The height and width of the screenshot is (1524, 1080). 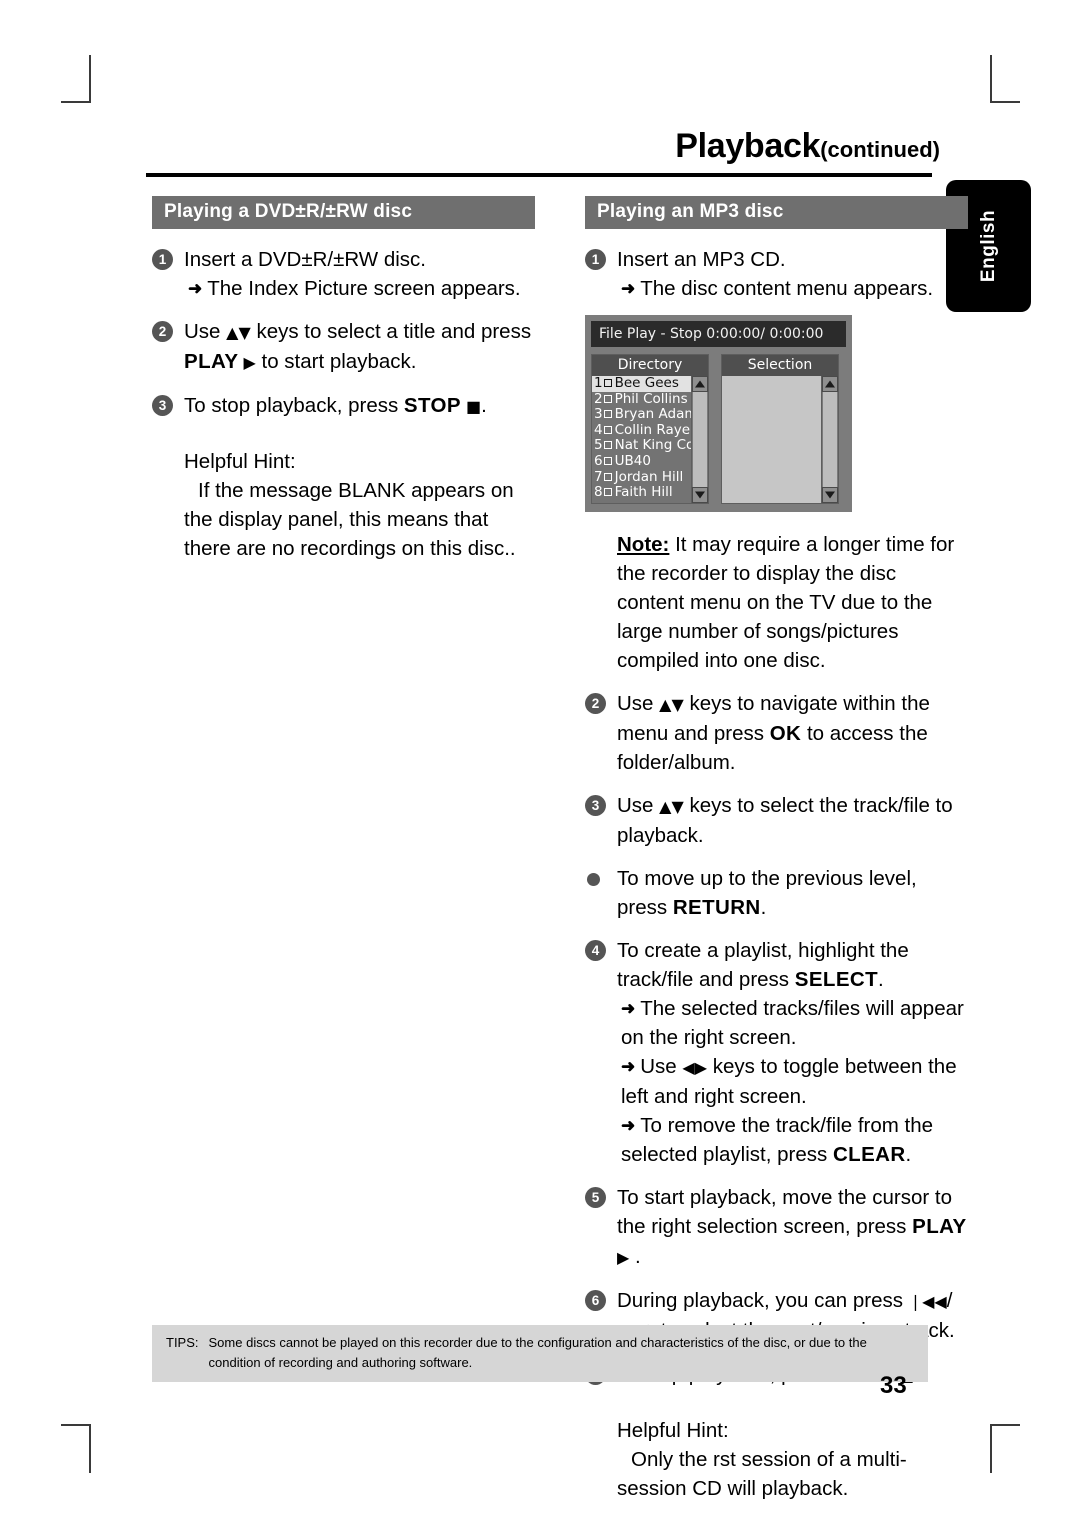 I want to click on step-text: Insert a DVD±R/±RW disc., so click(x=305, y=259).